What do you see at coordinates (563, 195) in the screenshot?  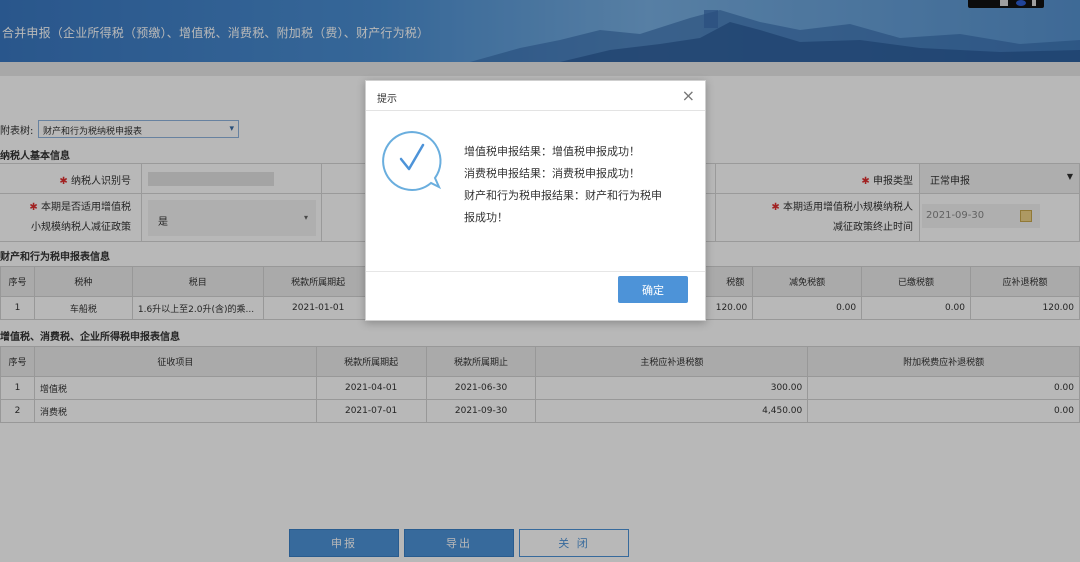 I see `property-result-message: 财产和行为税申报结果：财产和行为税申` at bounding box center [563, 195].